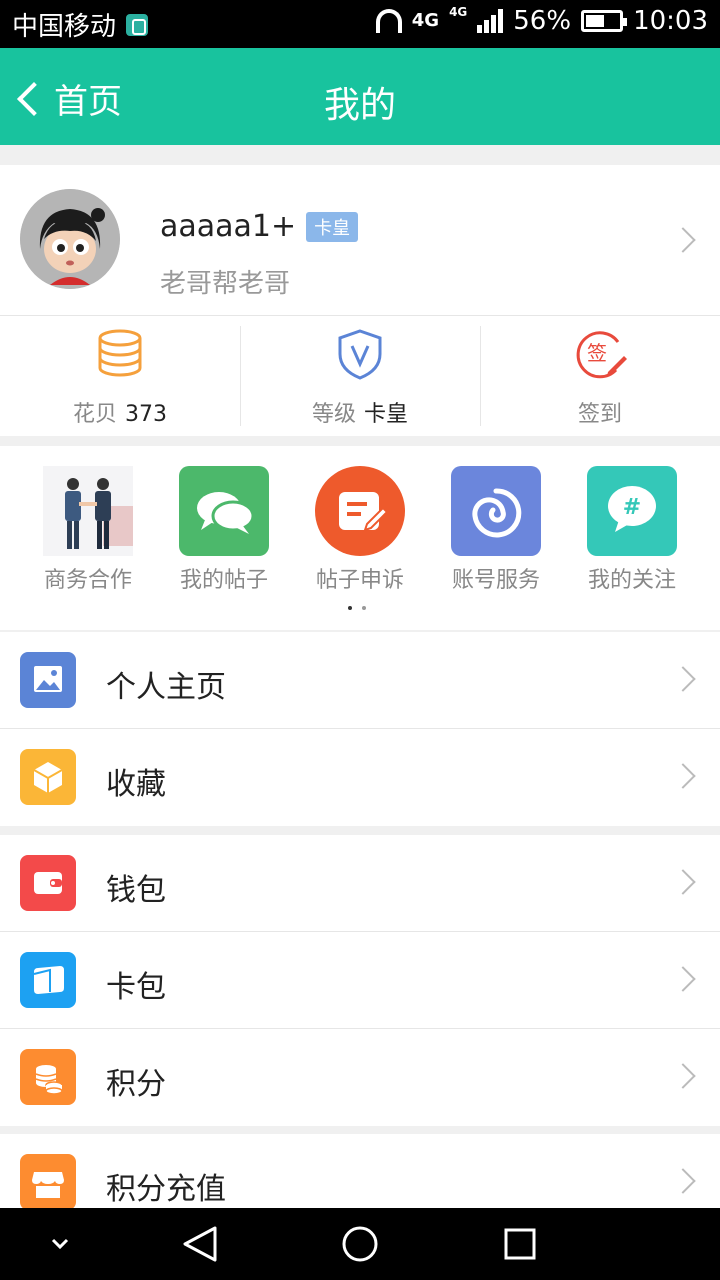  I want to click on grid-label: 帖子申诉, so click(359, 580).